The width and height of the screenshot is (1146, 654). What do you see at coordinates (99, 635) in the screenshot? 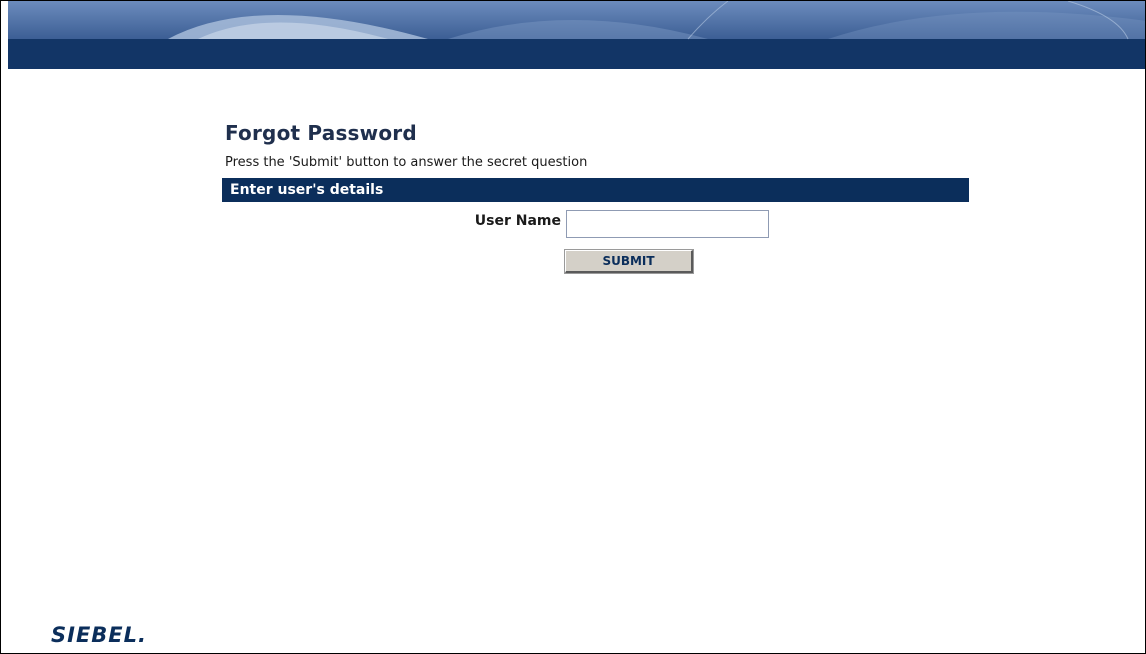
I see `siebel-logo: SIEBEL.` at bounding box center [99, 635].